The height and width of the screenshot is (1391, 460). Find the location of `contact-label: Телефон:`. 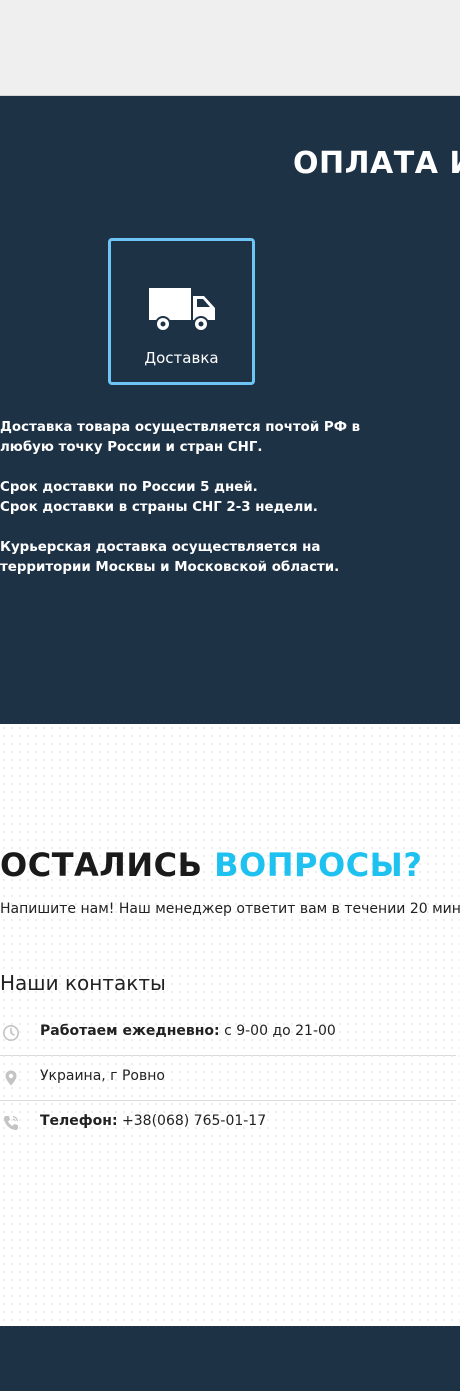

contact-label: Телефон: is located at coordinates (79, 1121).